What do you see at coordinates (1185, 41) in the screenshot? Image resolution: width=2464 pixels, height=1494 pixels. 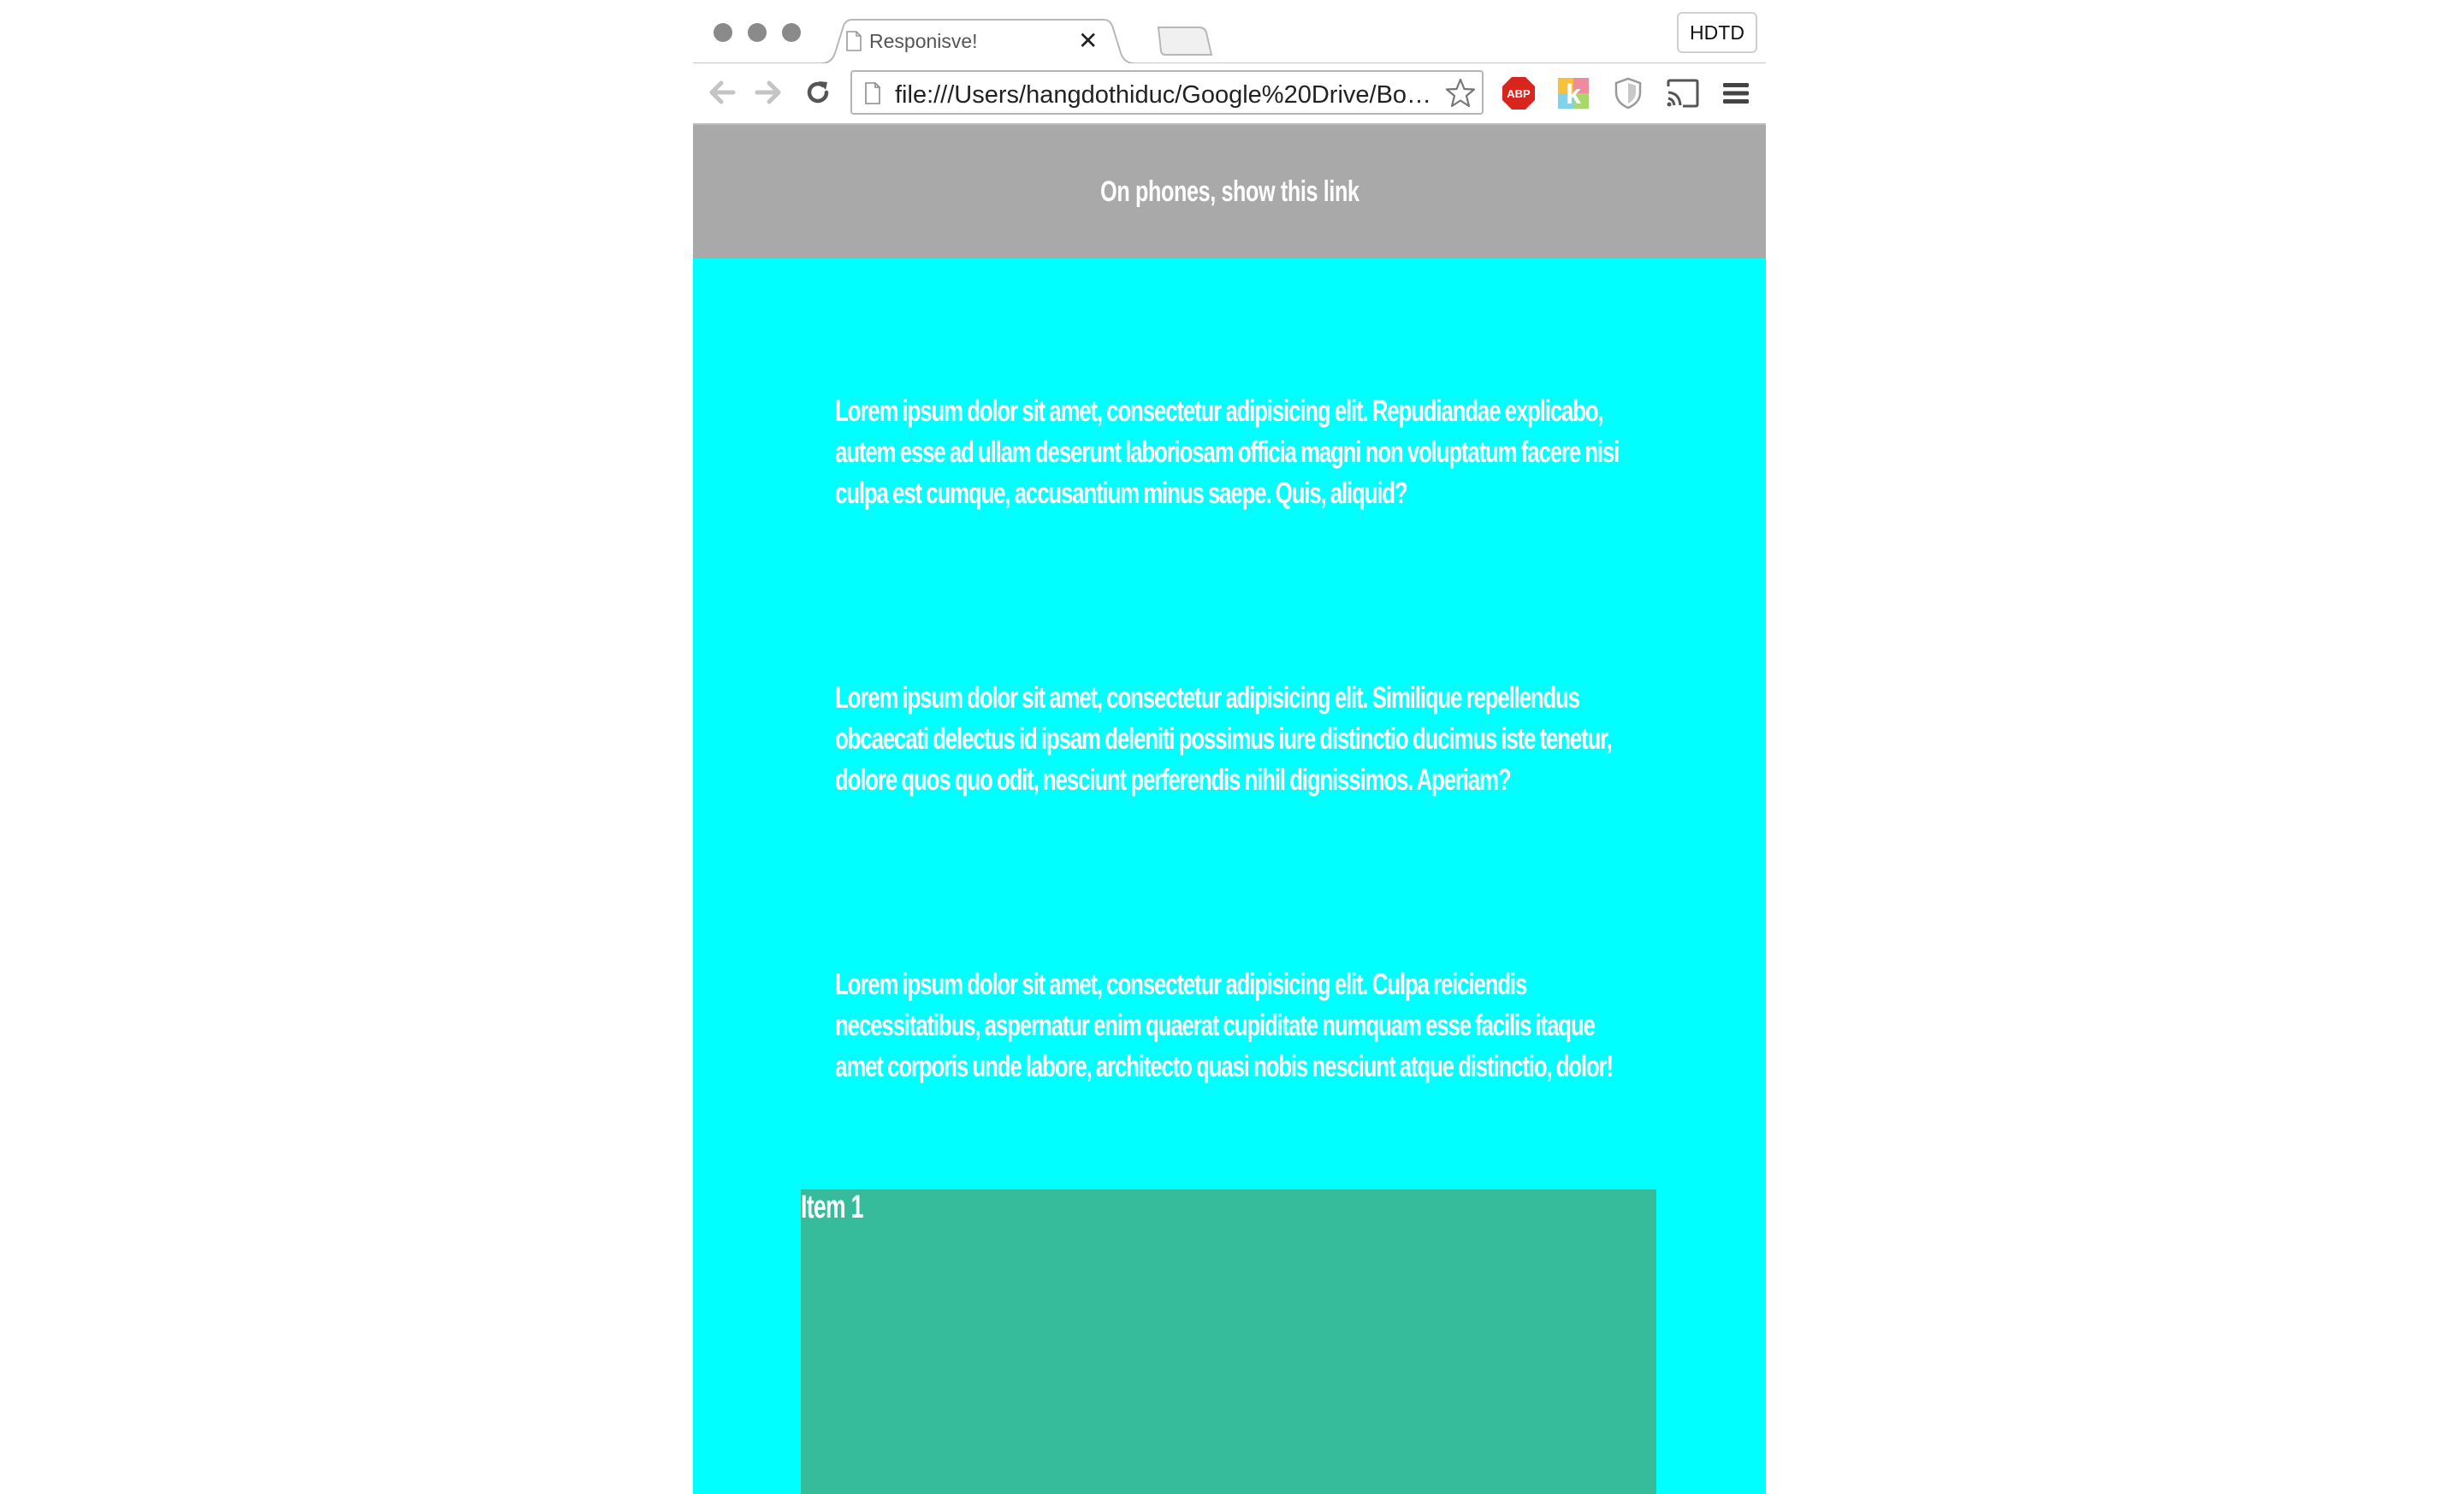 I see `new-tab-button` at bounding box center [1185, 41].